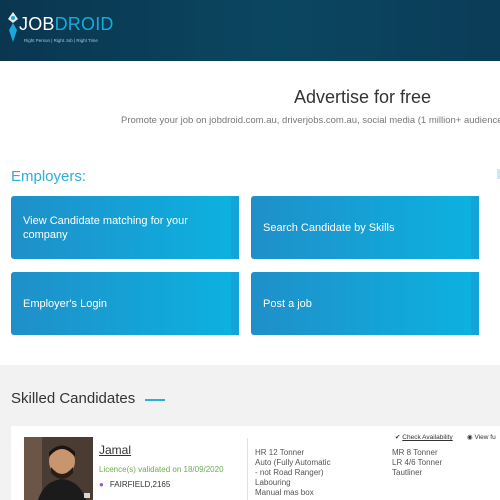 Image resolution: width=500 pixels, height=500 pixels. Describe the element at coordinates (65, 303) in the screenshot. I see `tile-label: Employer's Login` at that location.